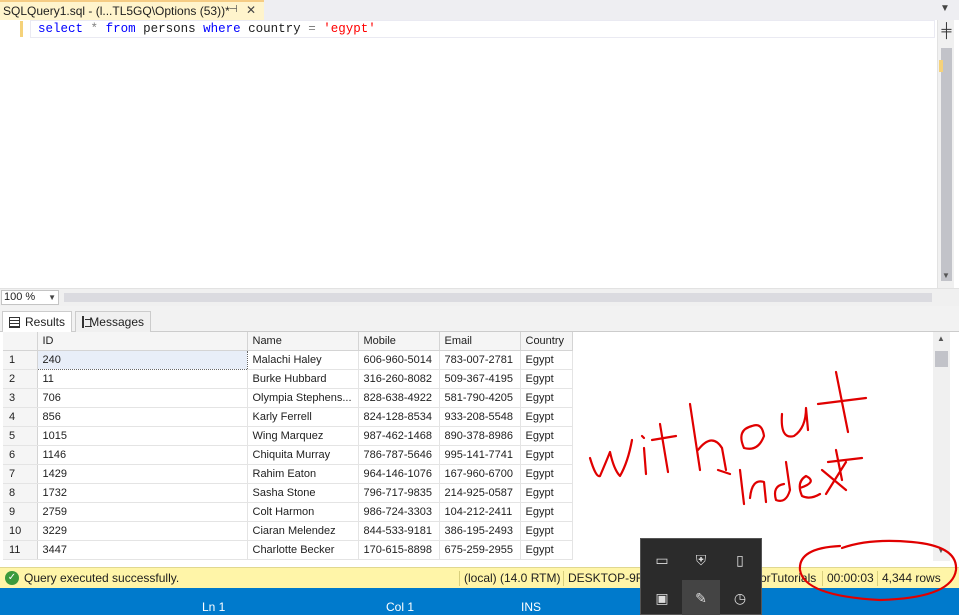  What do you see at coordinates (480, 436) in the screenshot?
I see `cell-email: 890-378-8986` at bounding box center [480, 436].